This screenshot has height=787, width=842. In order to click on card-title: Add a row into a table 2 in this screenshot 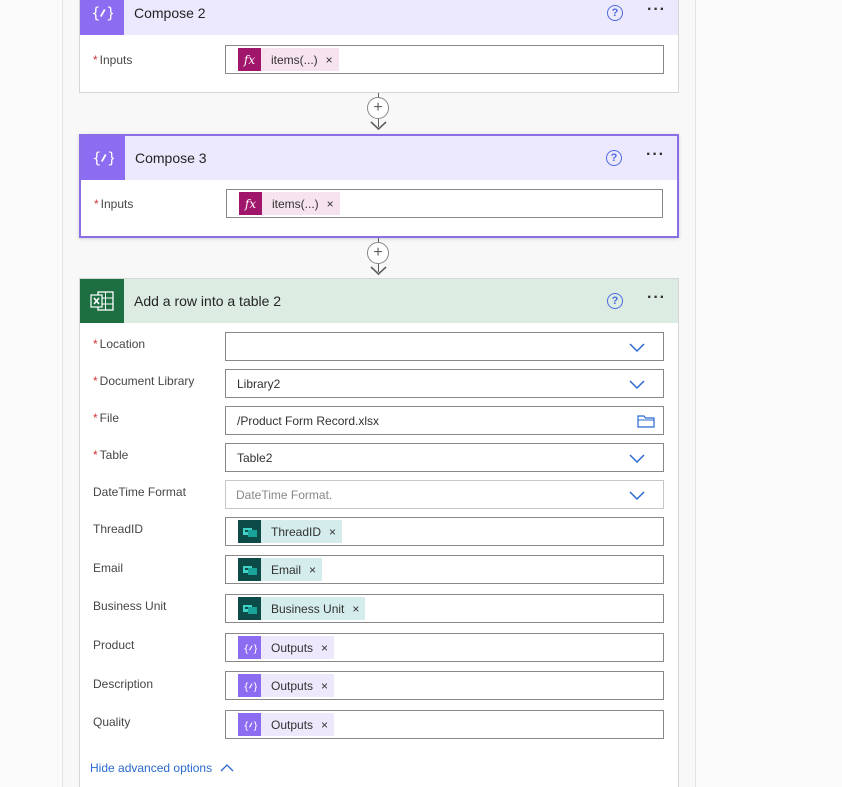, I will do `click(208, 301)`.